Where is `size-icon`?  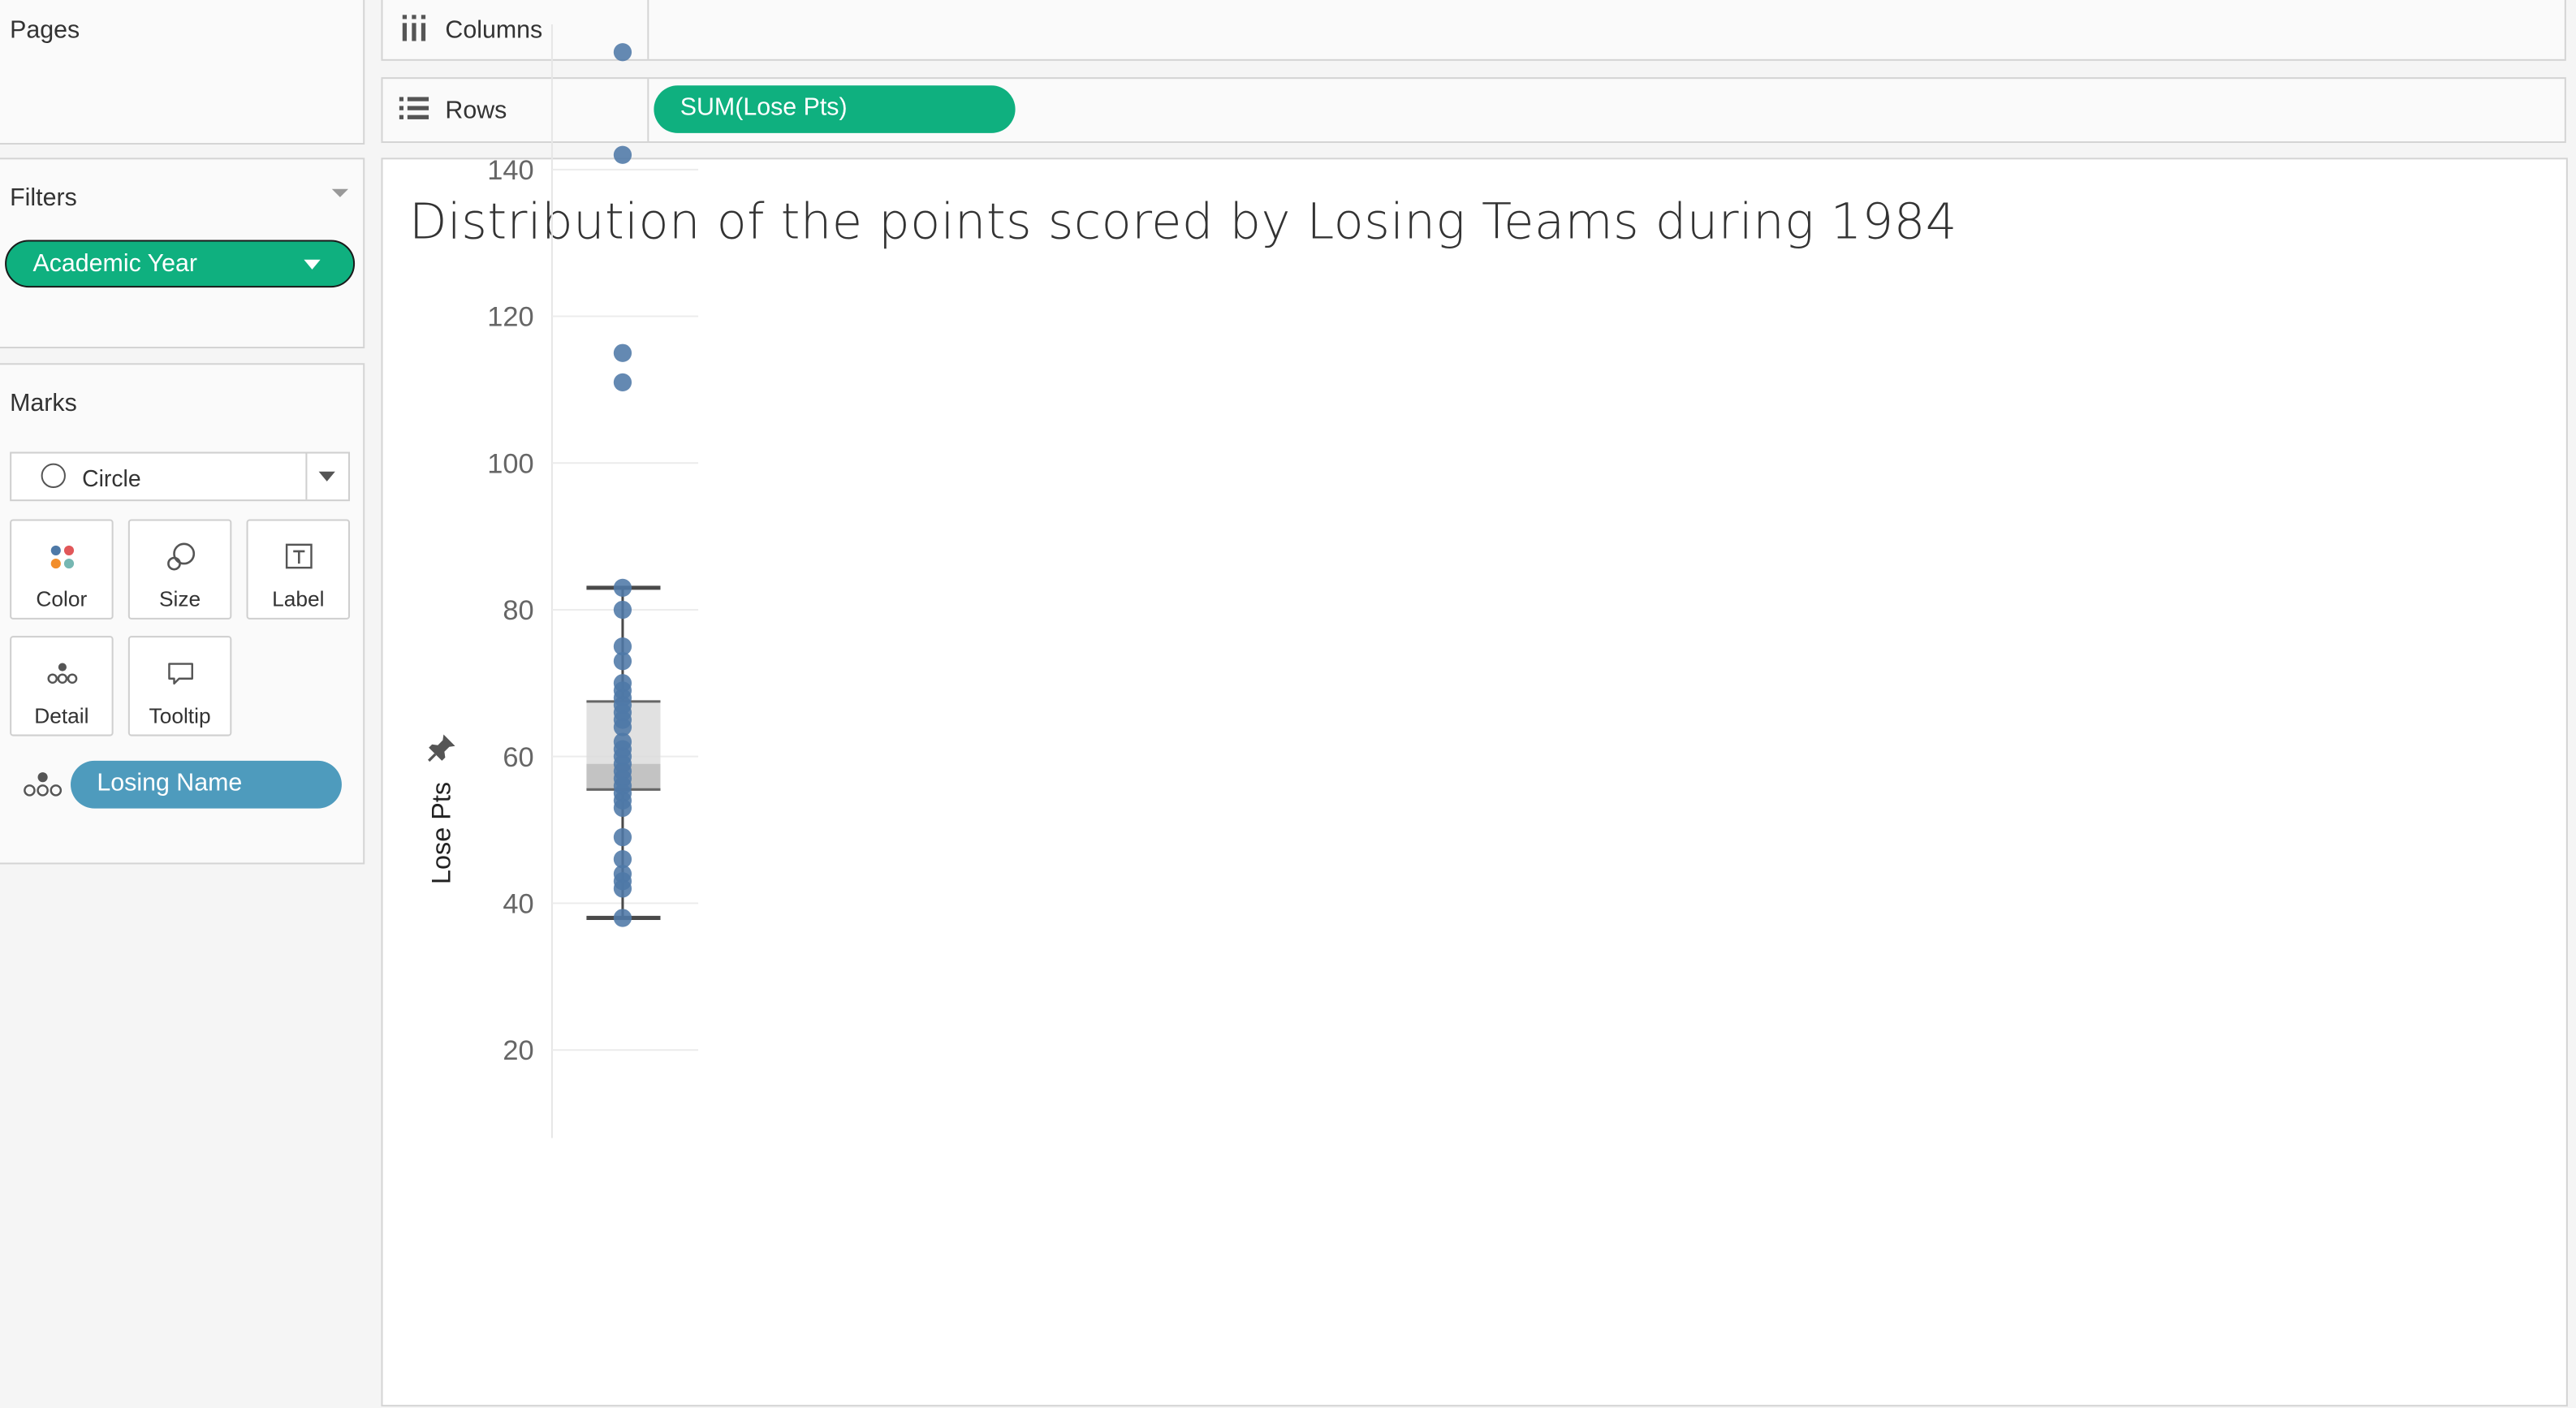
size-icon is located at coordinates (180, 557).